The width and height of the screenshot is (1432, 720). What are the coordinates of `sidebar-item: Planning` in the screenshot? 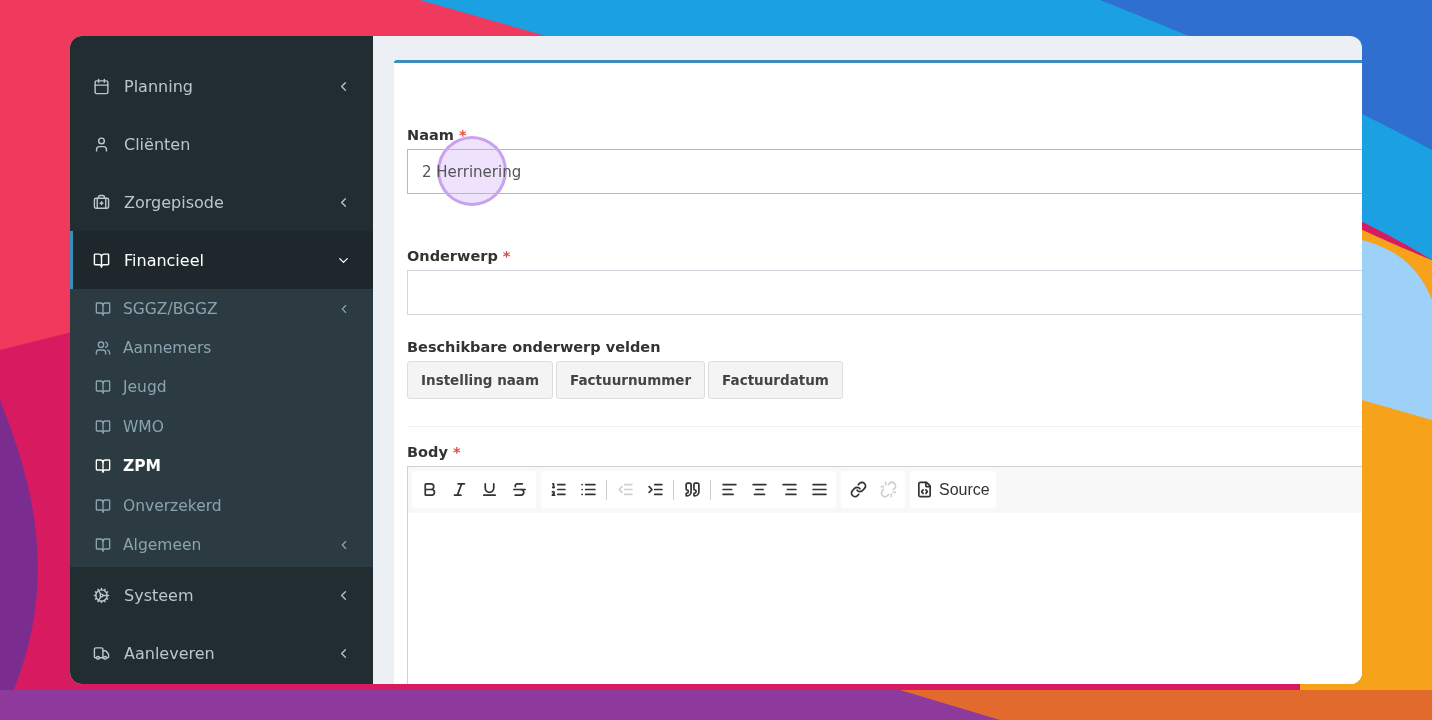 It's located at (221, 86).